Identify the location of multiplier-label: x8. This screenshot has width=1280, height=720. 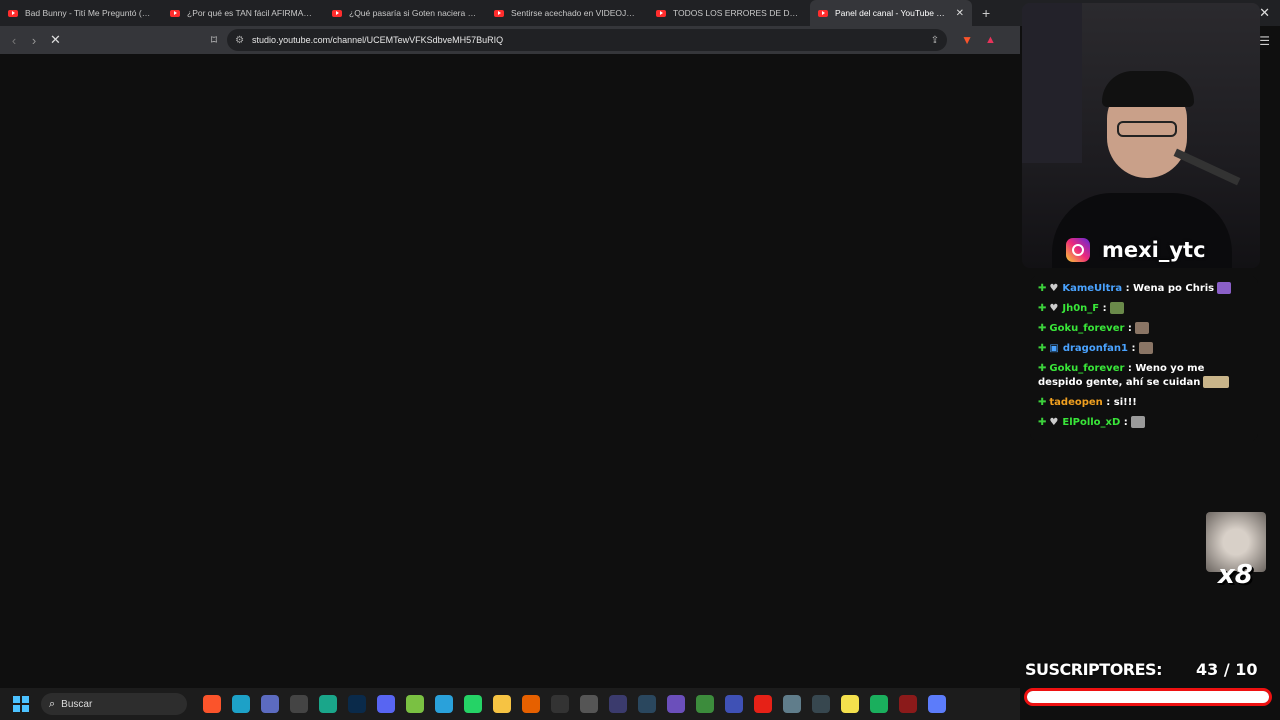
(1235, 575).